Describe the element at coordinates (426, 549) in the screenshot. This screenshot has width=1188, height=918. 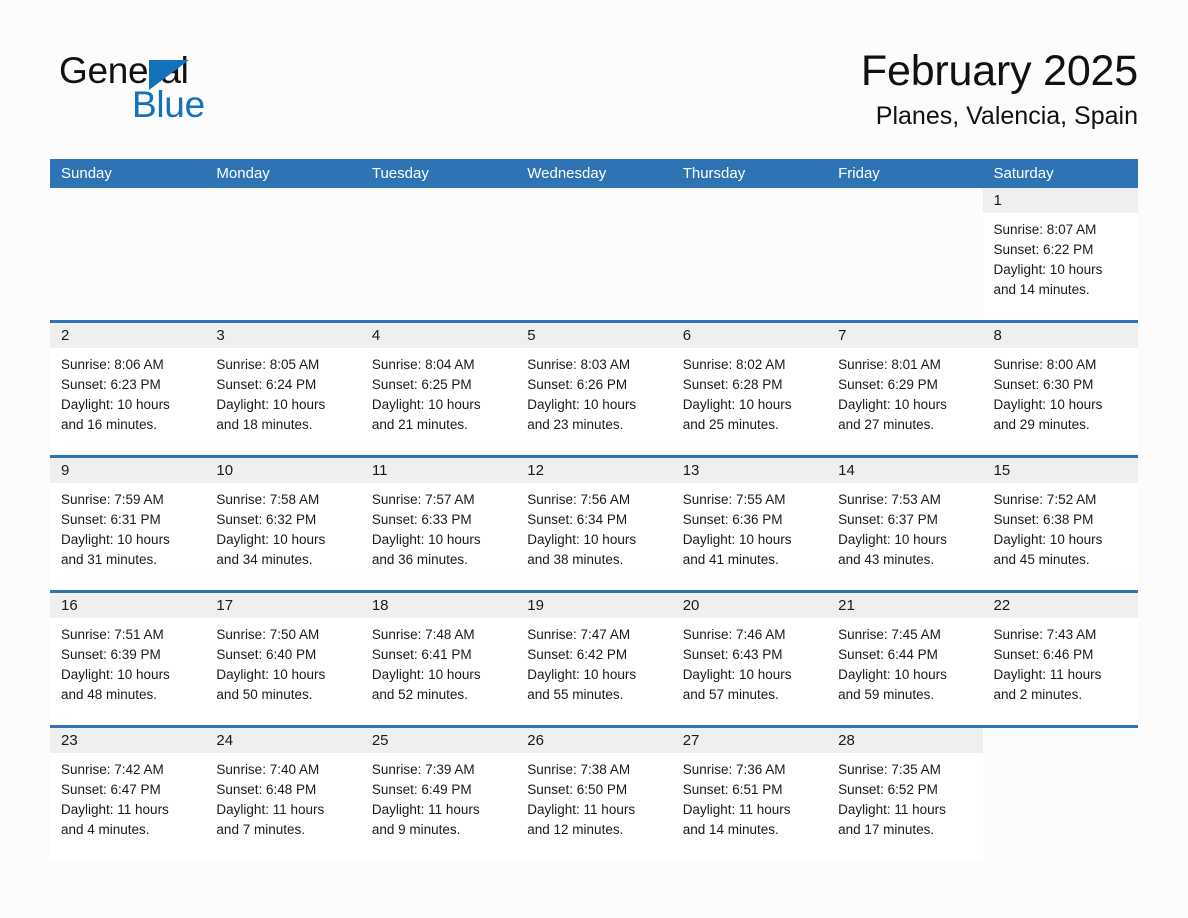
I see `daylight-text: Daylight: 10 hours and 36 minutes.` at that location.